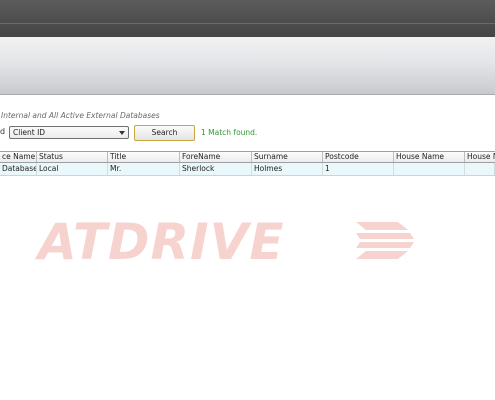  I want to click on column-header-title: Title, so click(144, 157).